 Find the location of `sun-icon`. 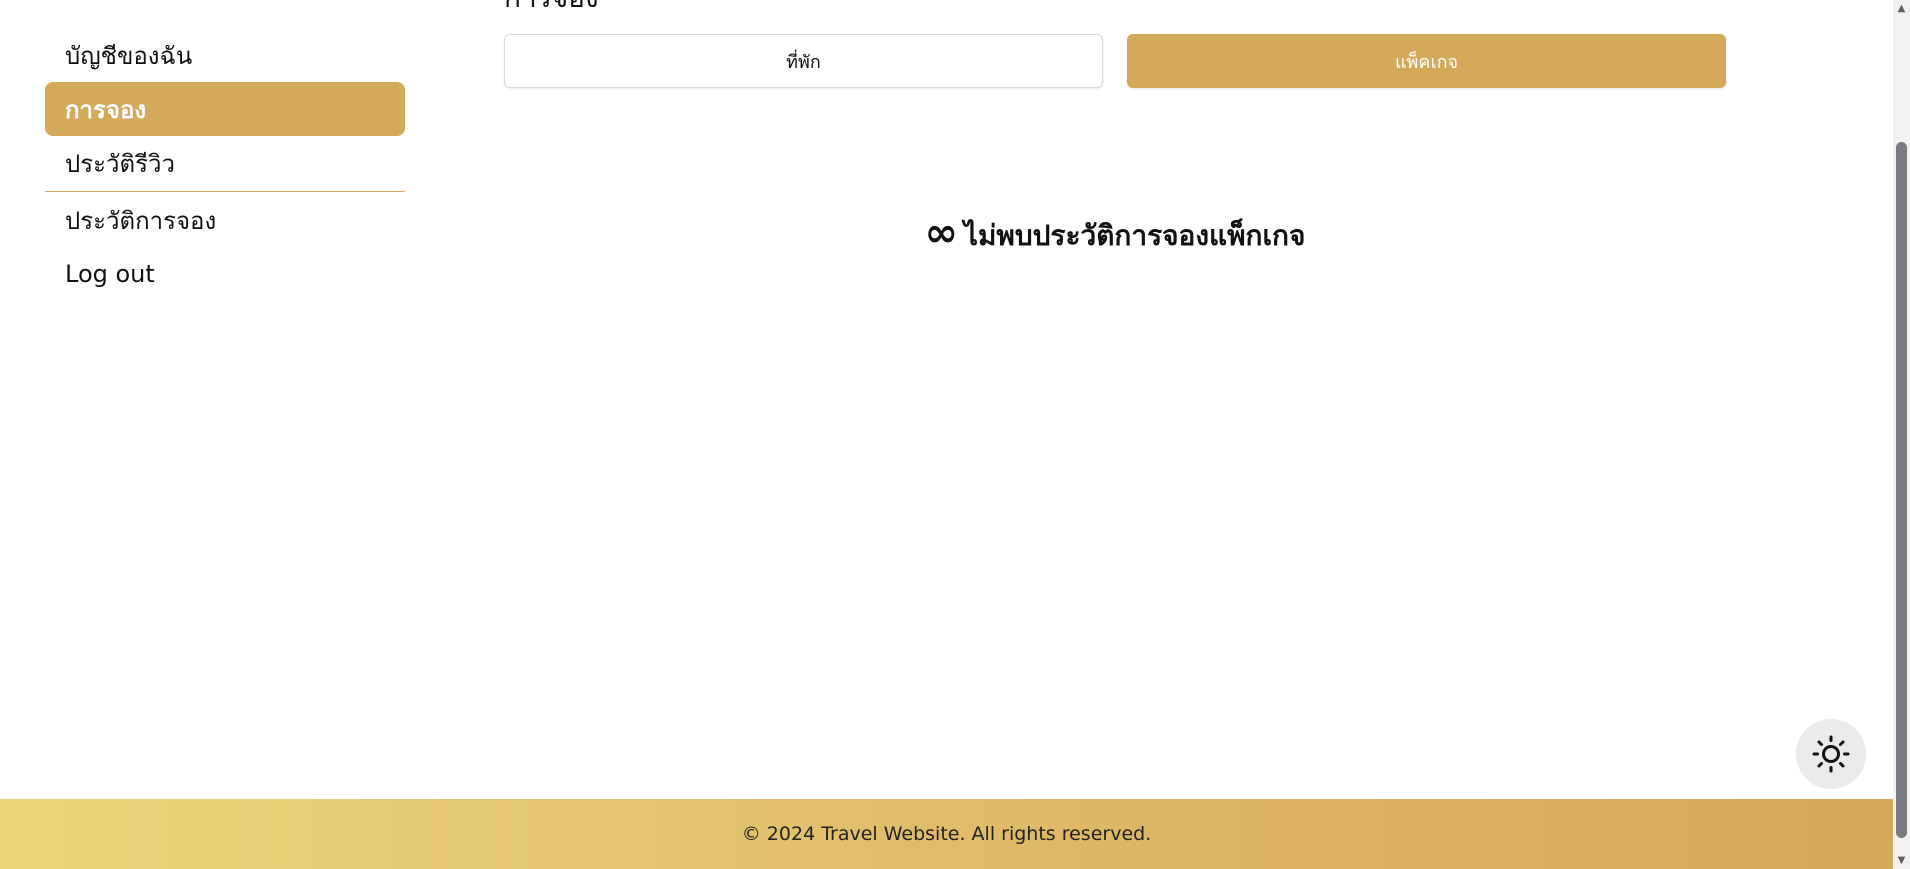

sun-icon is located at coordinates (1831, 754).